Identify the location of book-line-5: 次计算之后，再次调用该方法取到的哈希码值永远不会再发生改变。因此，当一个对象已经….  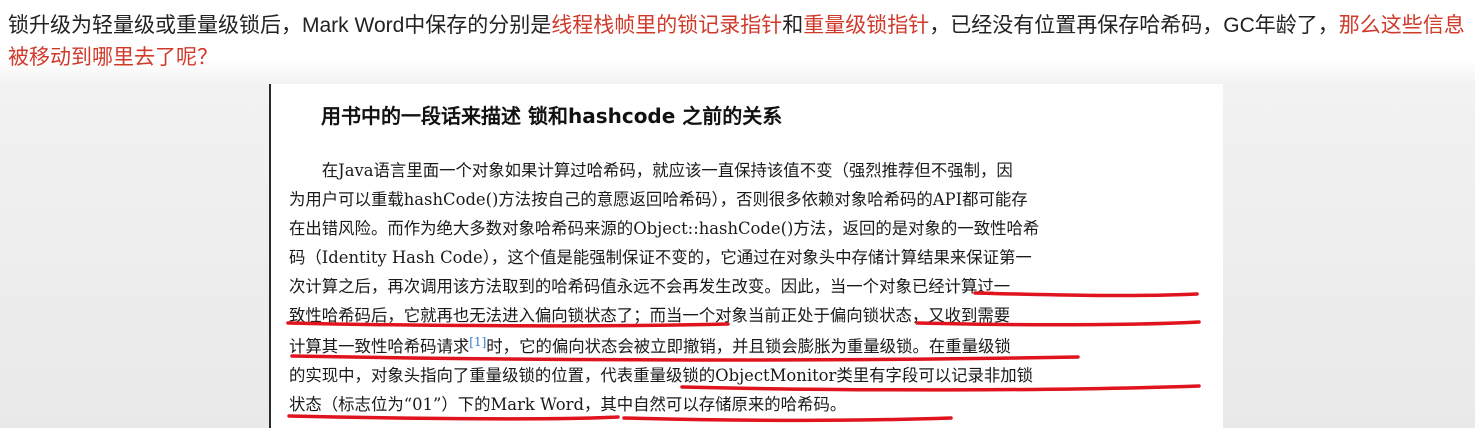
(650, 286).